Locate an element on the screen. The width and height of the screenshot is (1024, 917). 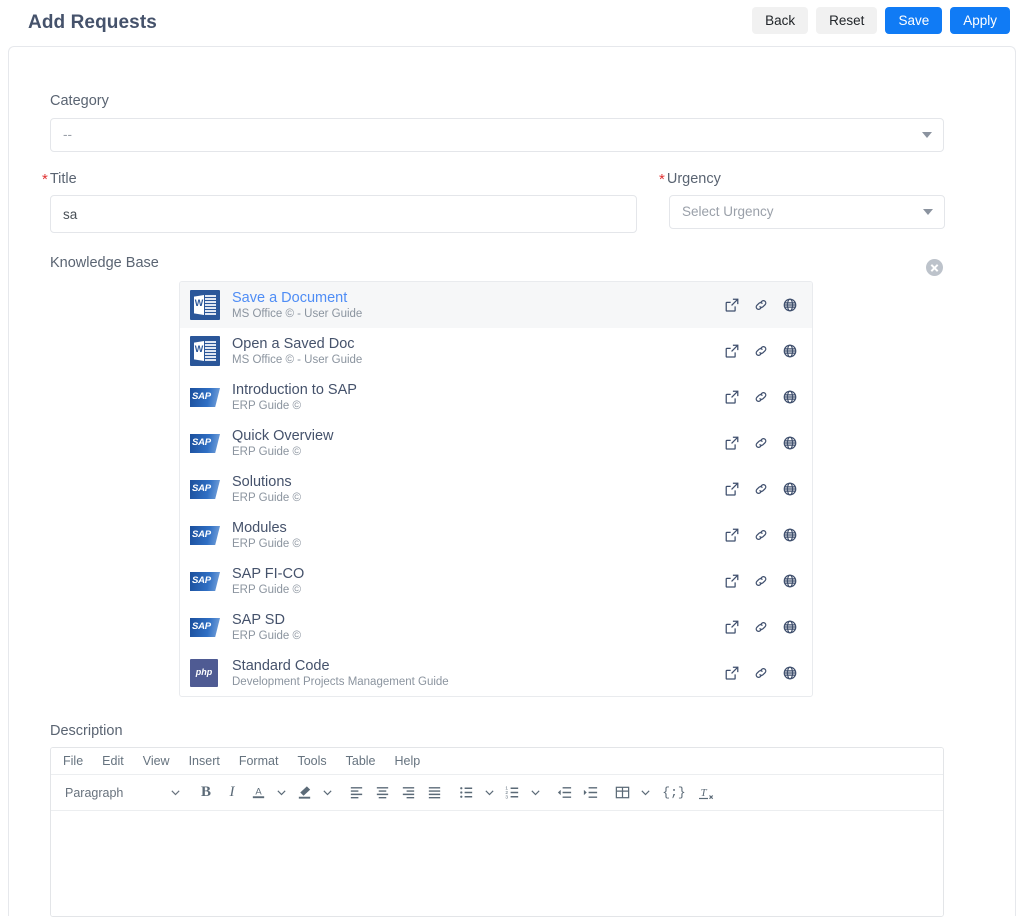
knowledge-base-item: SAP Modules ERP Guide © is located at coordinates (496, 535).